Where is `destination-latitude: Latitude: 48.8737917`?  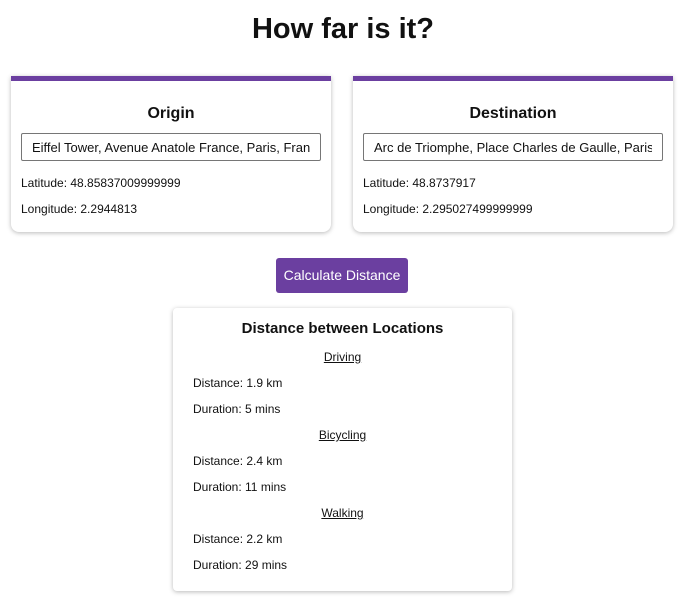
destination-latitude: Latitude: 48.8737917 is located at coordinates (419, 183).